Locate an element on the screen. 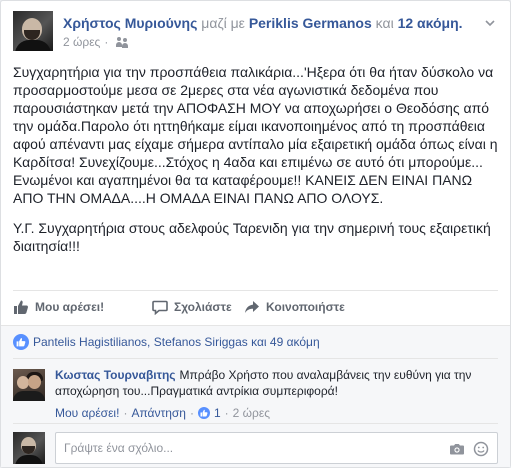 The width and height of the screenshot is (511, 468). author-avatar is located at coordinates (33, 31).